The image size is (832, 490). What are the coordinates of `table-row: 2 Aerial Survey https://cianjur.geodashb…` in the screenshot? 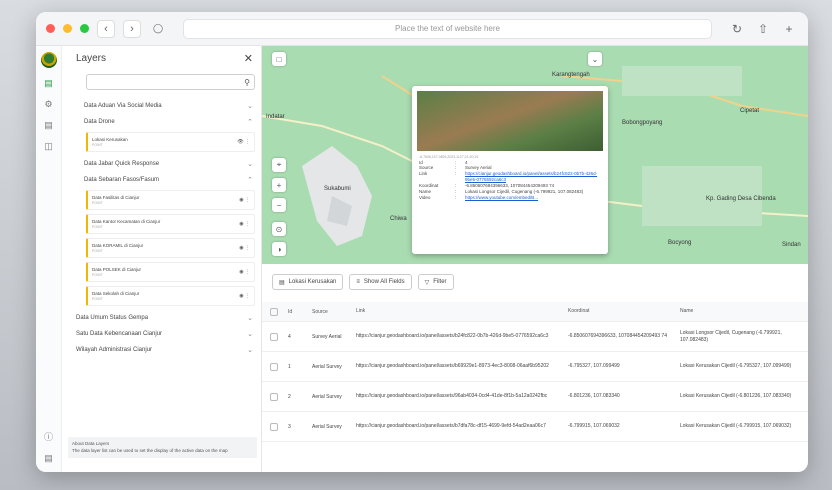 It's located at (535, 397).